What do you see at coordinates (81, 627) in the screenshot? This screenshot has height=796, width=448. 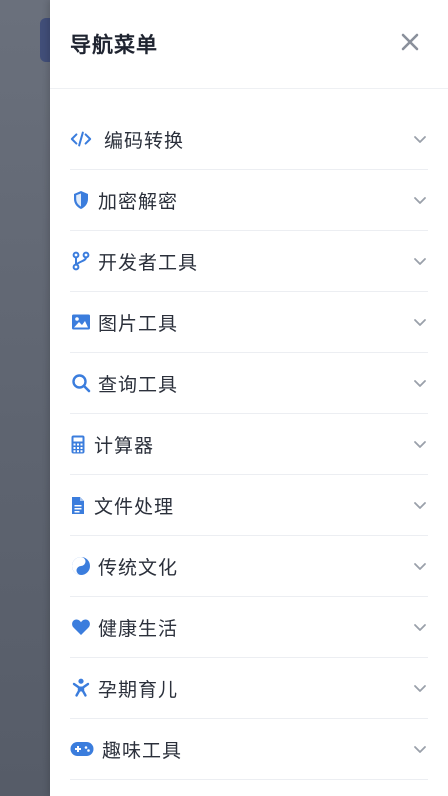 I see `heart-icon` at bounding box center [81, 627].